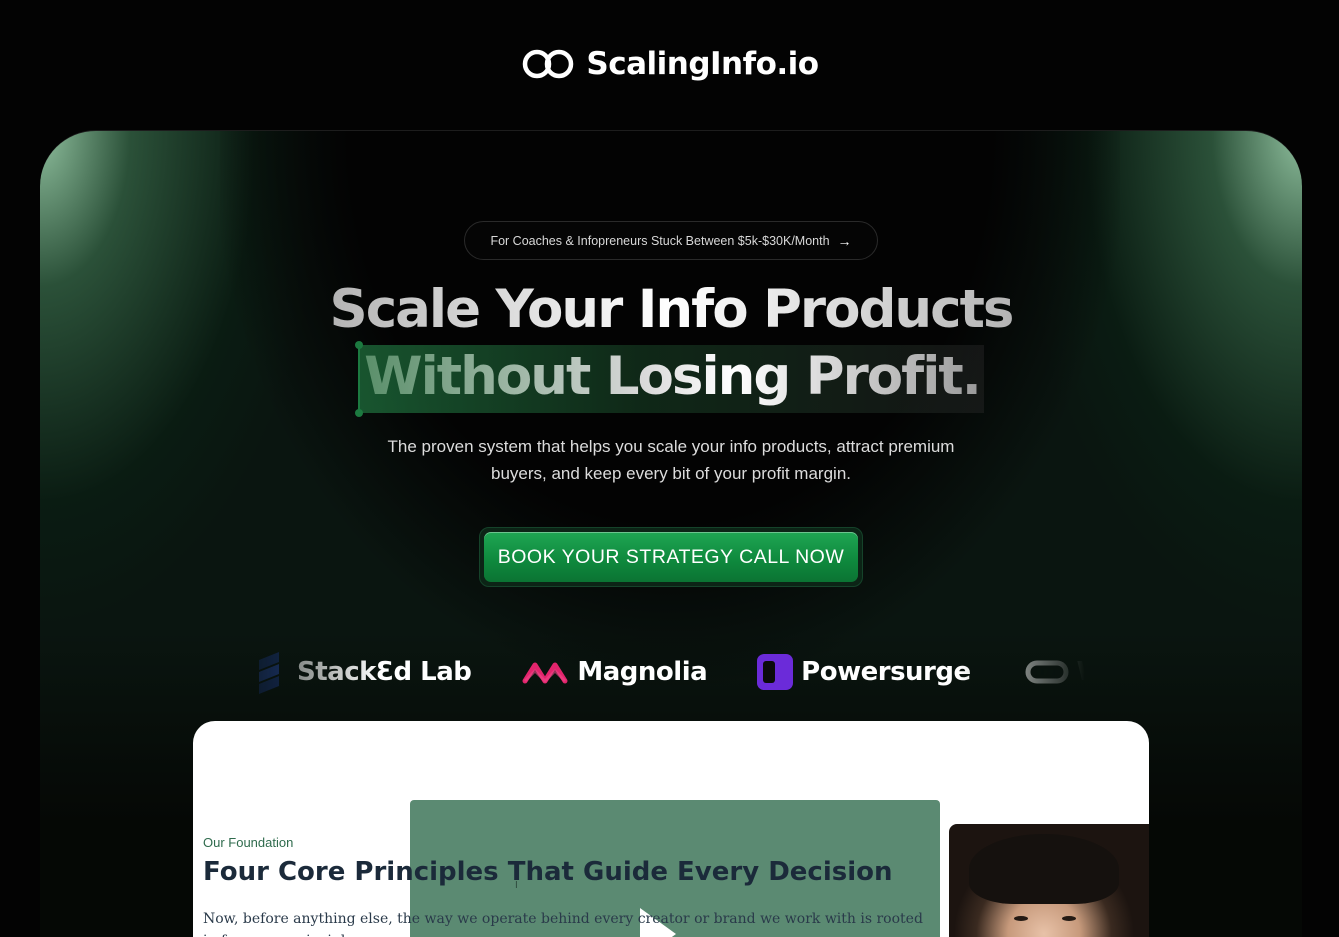 This screenshot has height=937, width=1339. What do you see at coordinates (642, 672) in the screenshot?
I see `brand-name: Magnolia` at bounding box center [642, 672].